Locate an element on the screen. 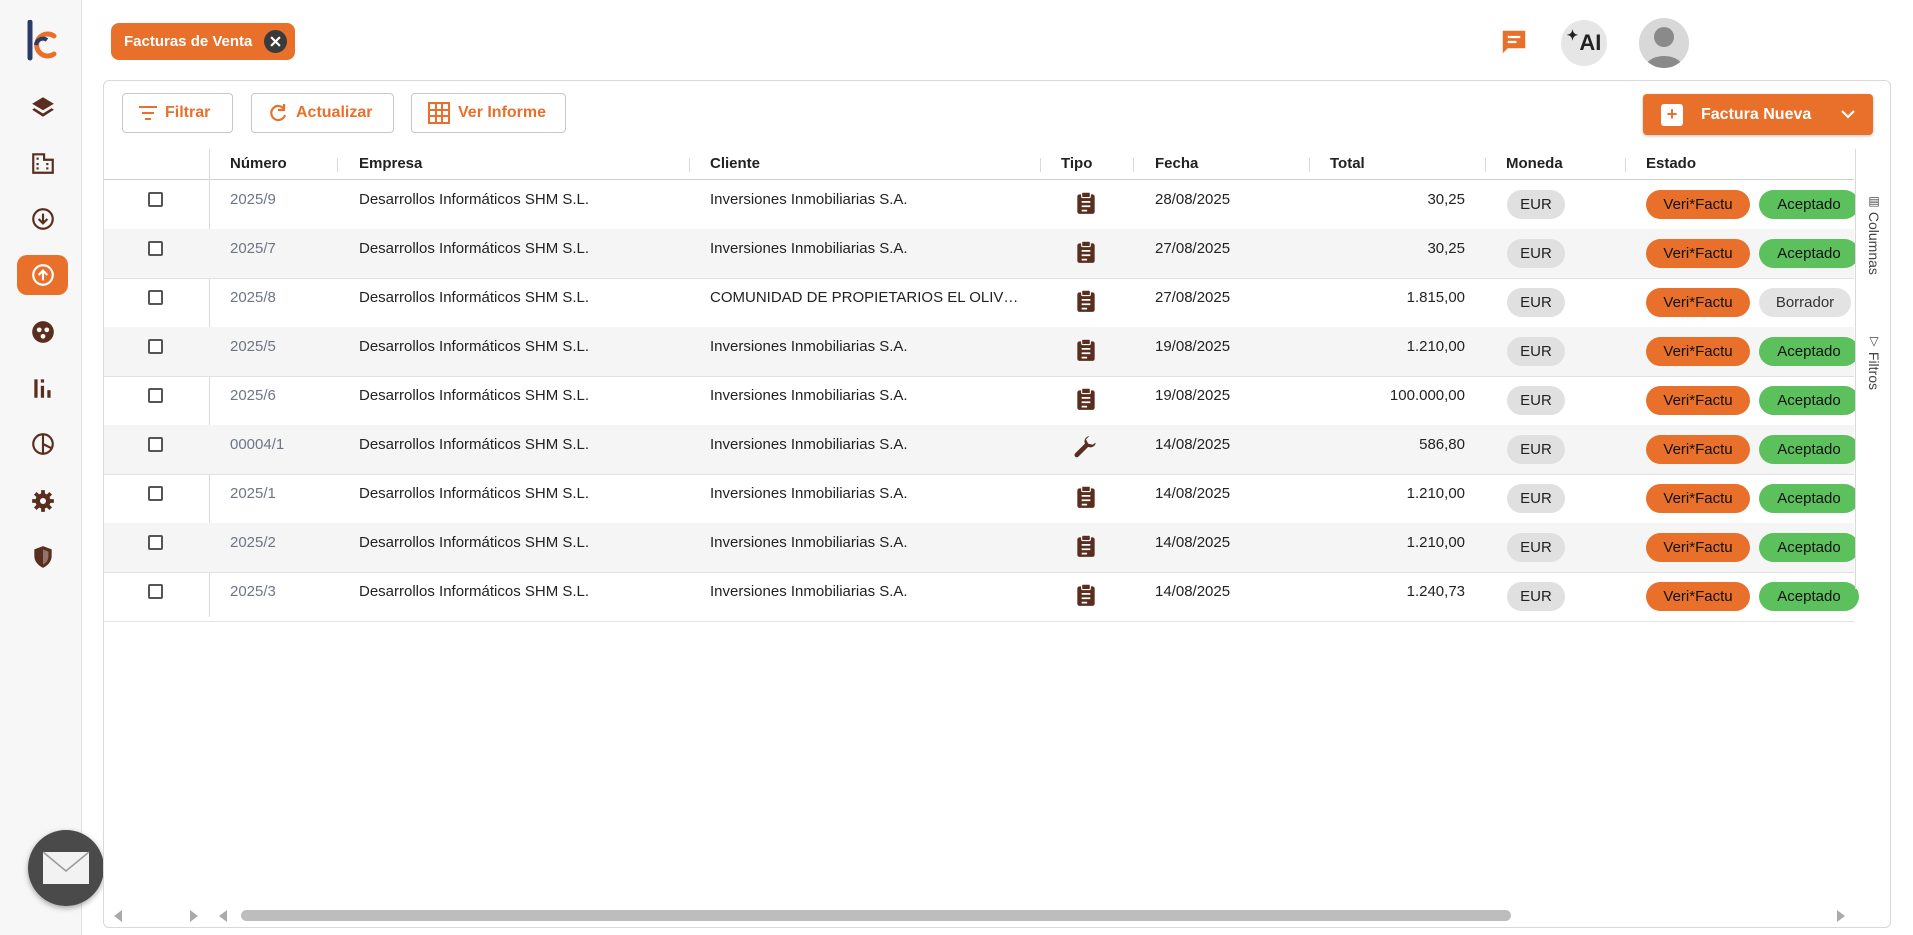  column-header-estado: Estado is located at coordinates (1671, 164).